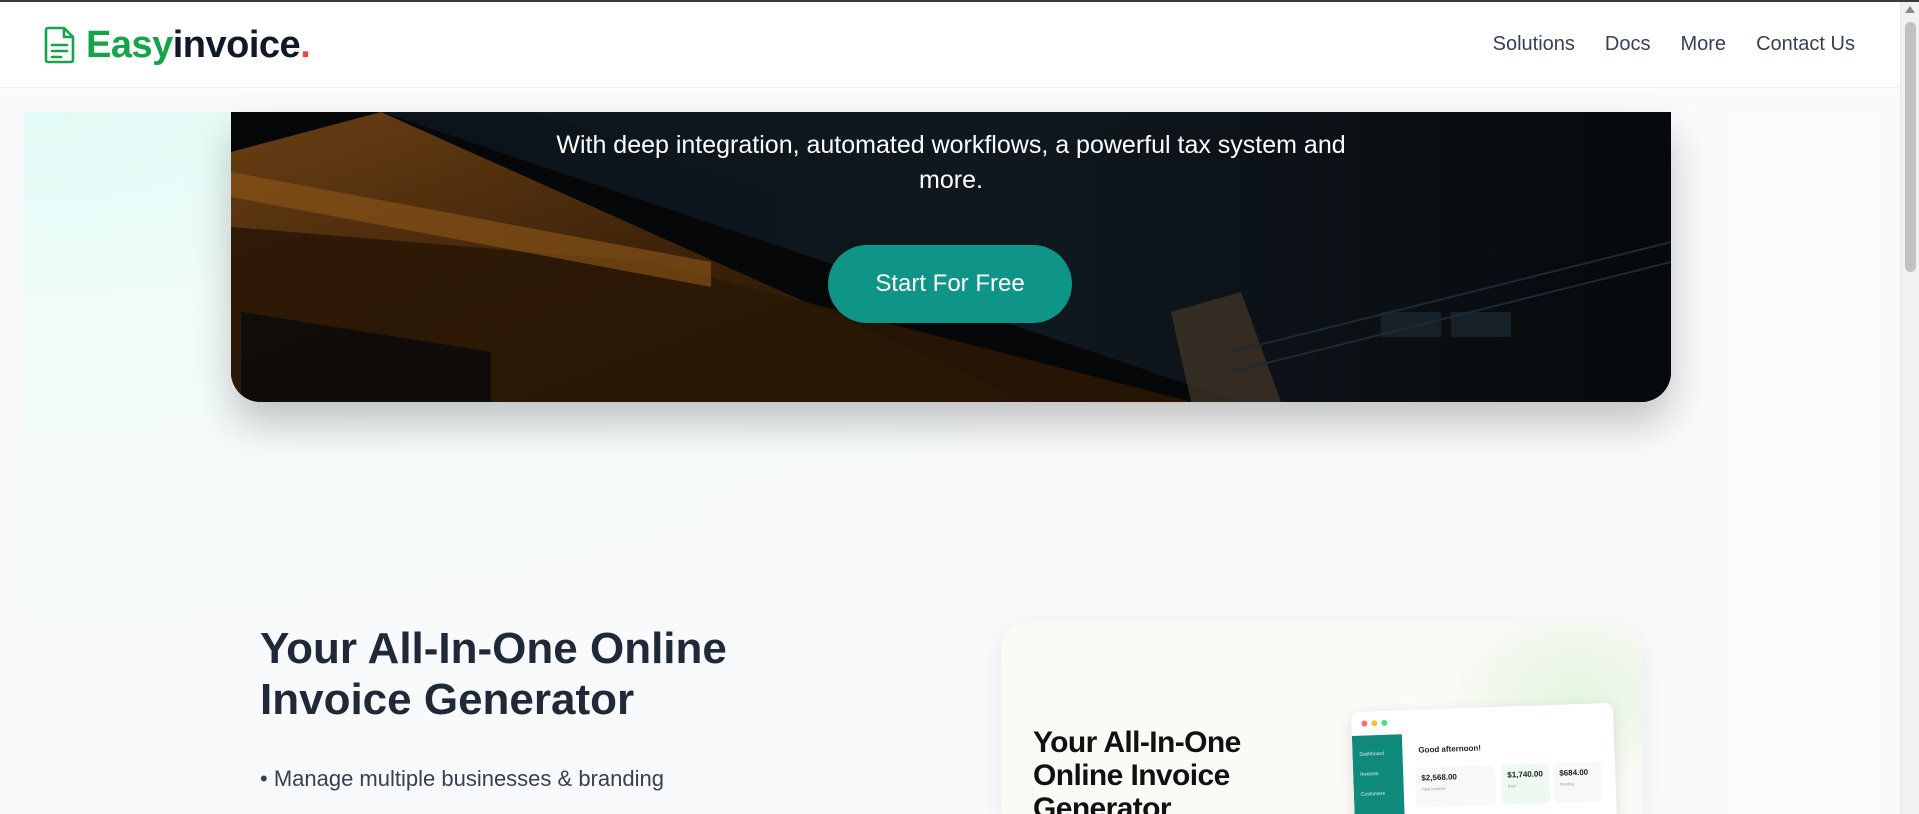 This screenshot has width=1919, height=814. Describe the element at coordinates (1574, 772) in the screenshot. I see `mini-stat-value: $684.00` at that location.